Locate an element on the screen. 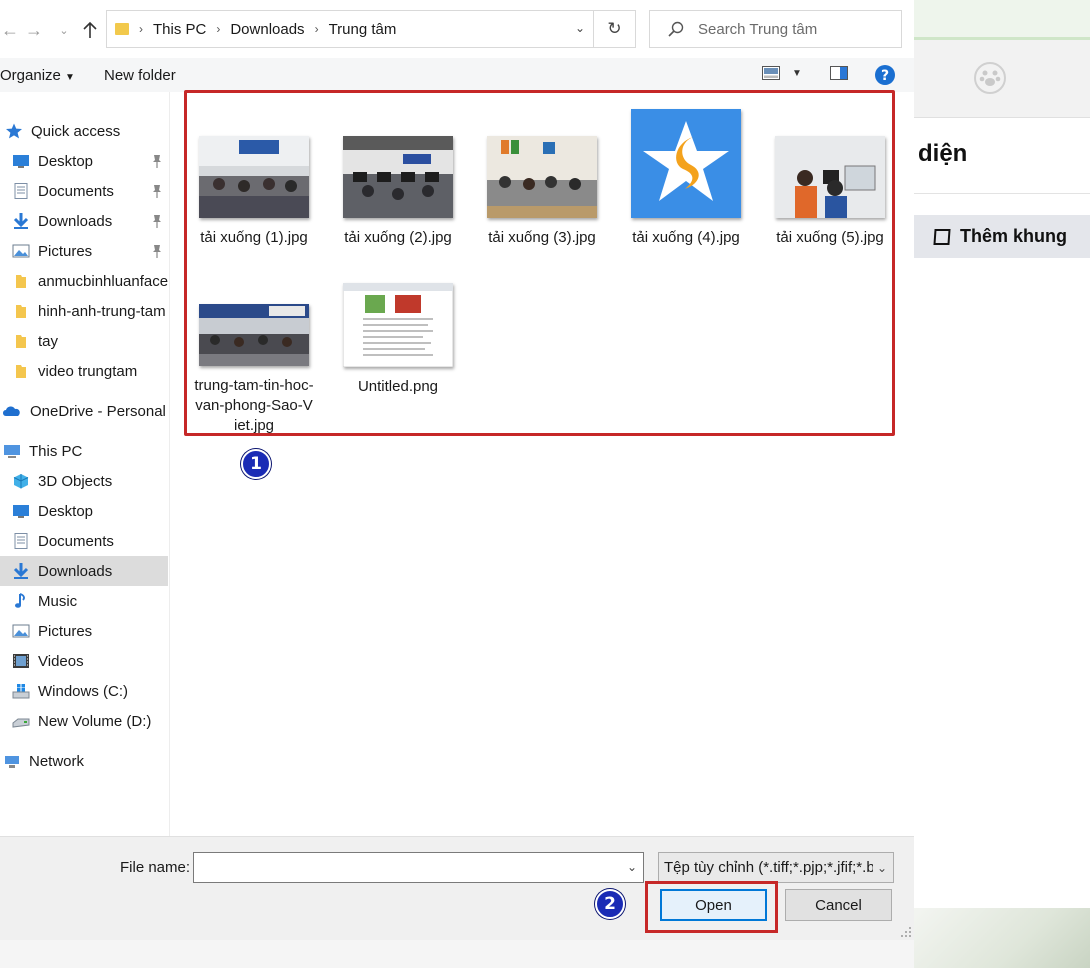 The height and width of the screenshot is (968, 1090). cancel-button: Cancel is located at coordinates (838, 905).